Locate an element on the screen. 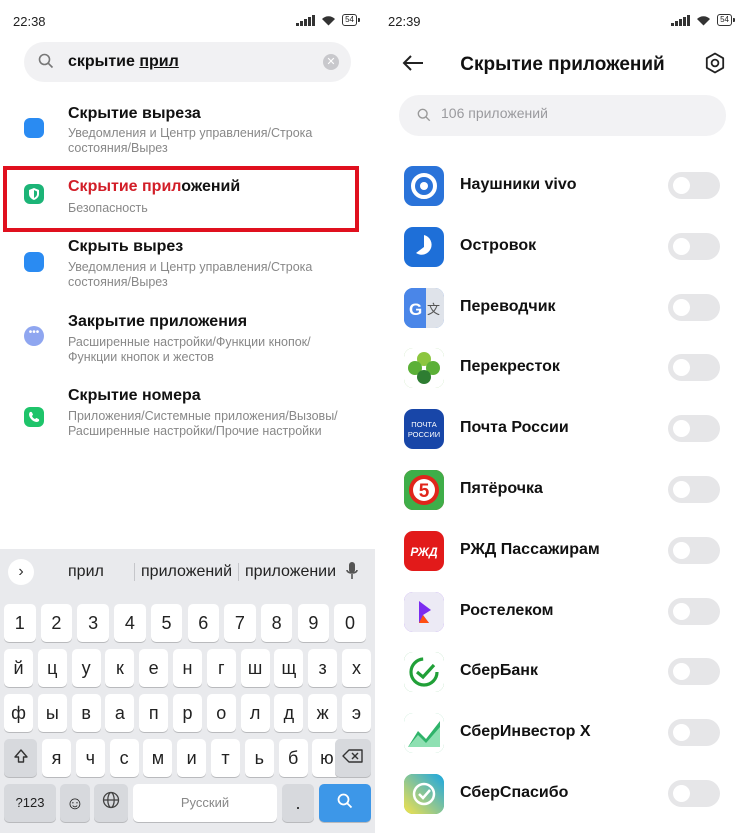 The height and width of the screenshot is (833, 750). shift-key is located at coordinates (20, 758).